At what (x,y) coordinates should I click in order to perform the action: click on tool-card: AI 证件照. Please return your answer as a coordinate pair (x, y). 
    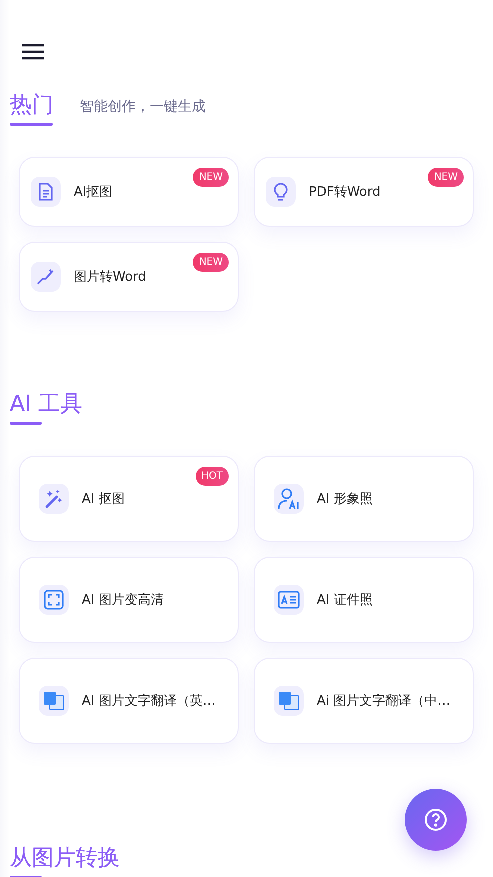
    Looking at the image, I should click on (364, 600).